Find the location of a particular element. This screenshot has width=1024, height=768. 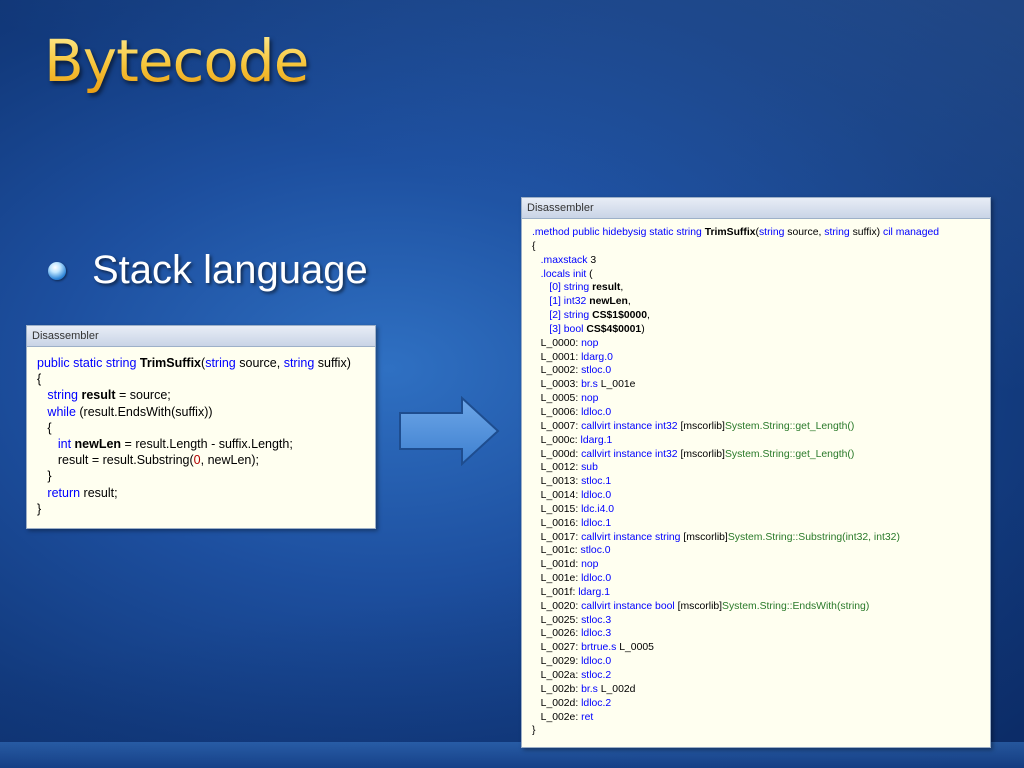

code-line: L_0029: ldloc.0 is located at coordinates (572, 662).